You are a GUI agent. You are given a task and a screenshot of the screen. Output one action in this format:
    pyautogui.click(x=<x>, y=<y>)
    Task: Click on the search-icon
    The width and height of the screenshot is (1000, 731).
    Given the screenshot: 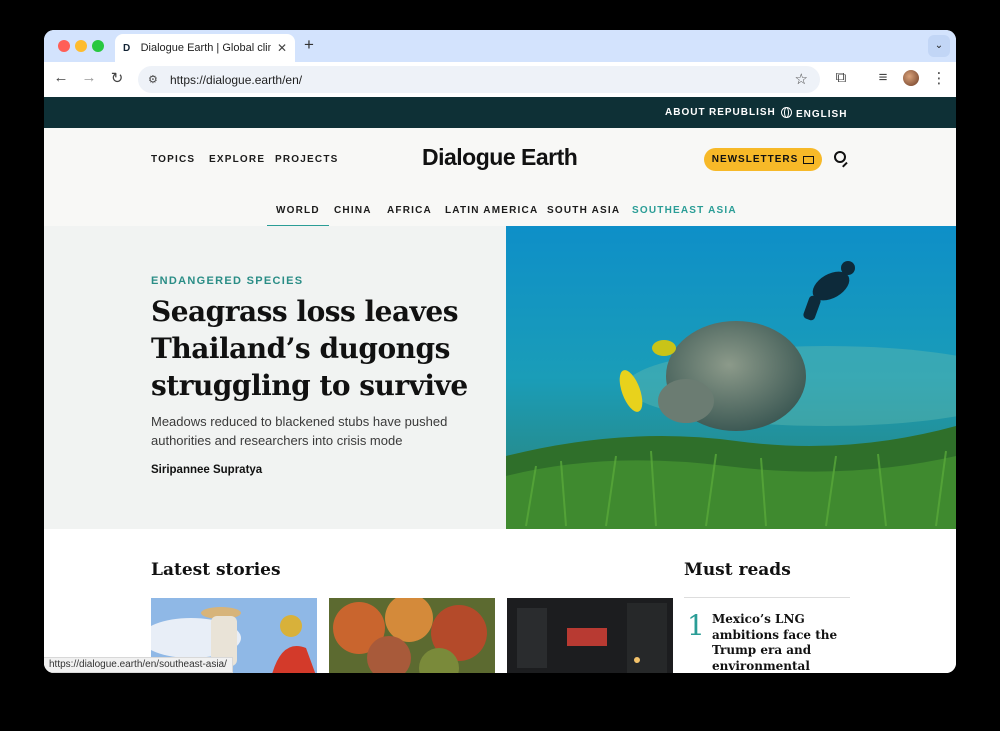 What is the action you would take?
    pyautogui.click(x=840, y=157)
    